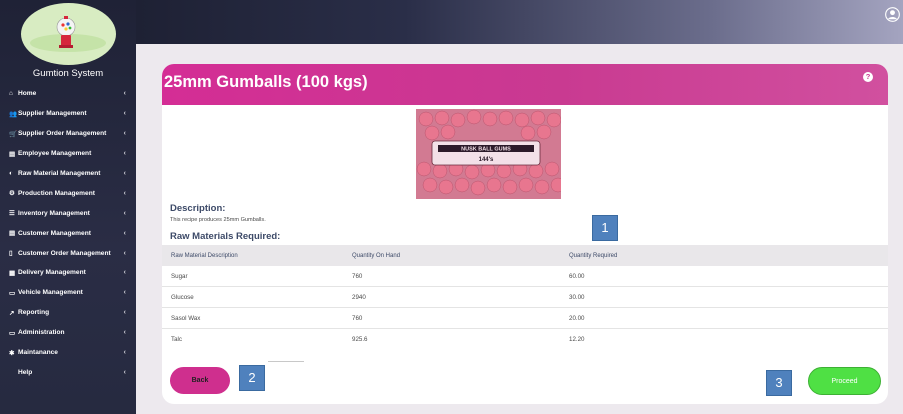 Image resolution: width=903 pixels, height=414 pixels. Describe the element at coordinates (68, 372) in the screenshot. I see `sidebar-item-help: Help ‹` at that location.